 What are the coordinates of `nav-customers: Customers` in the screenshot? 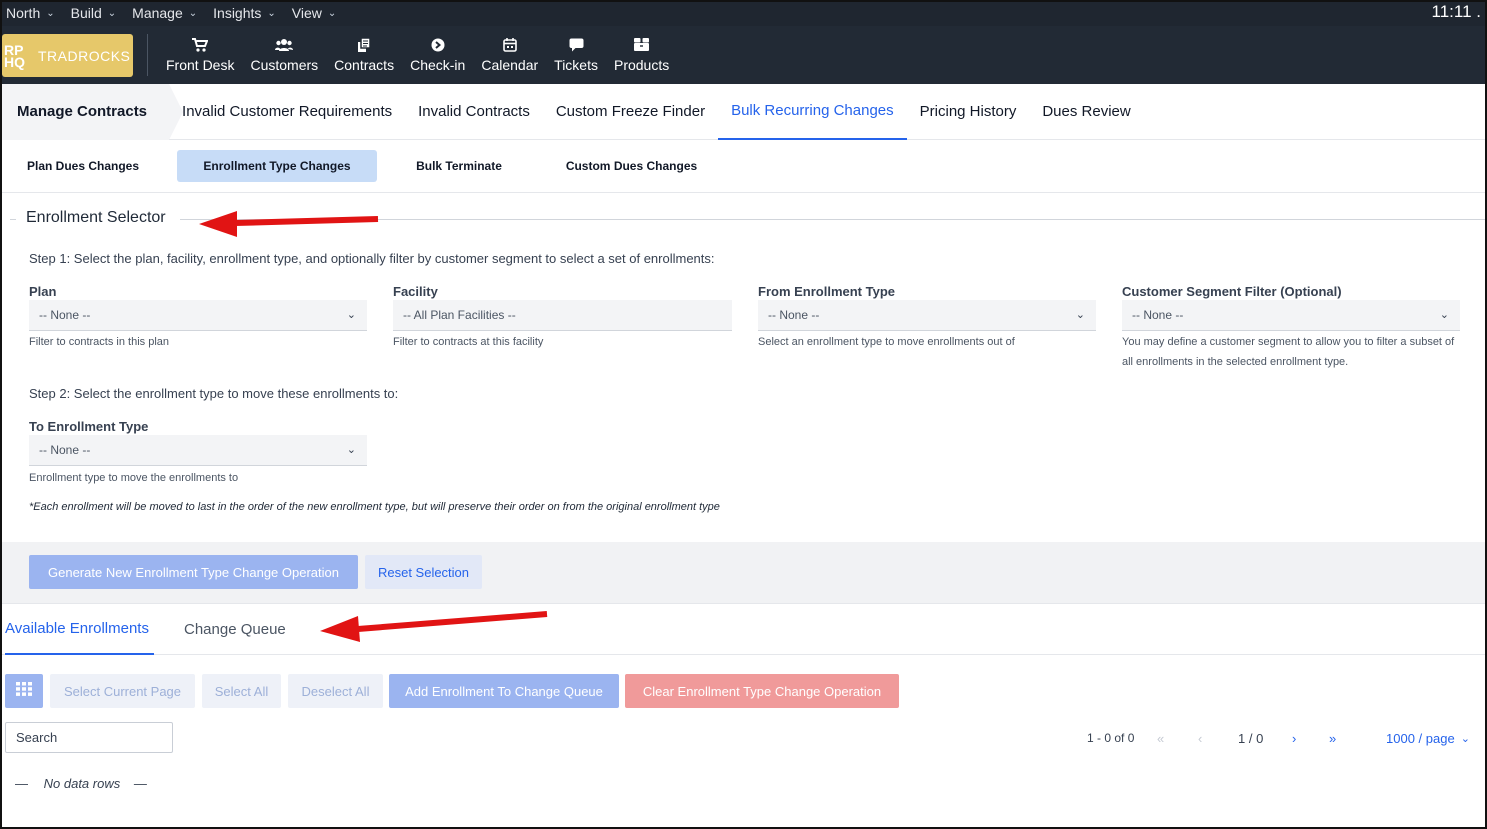 It's located at (284, 55).